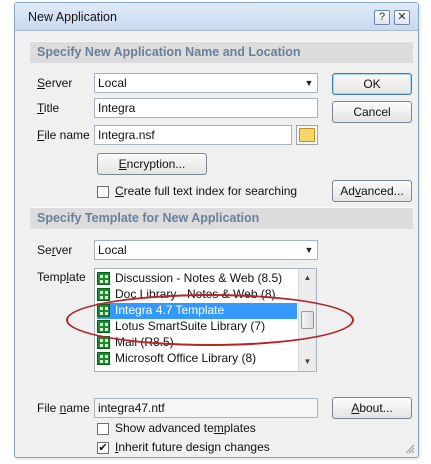 The image size is (431, 464). I want to click on close-icon: ✕, so click(402, 17).